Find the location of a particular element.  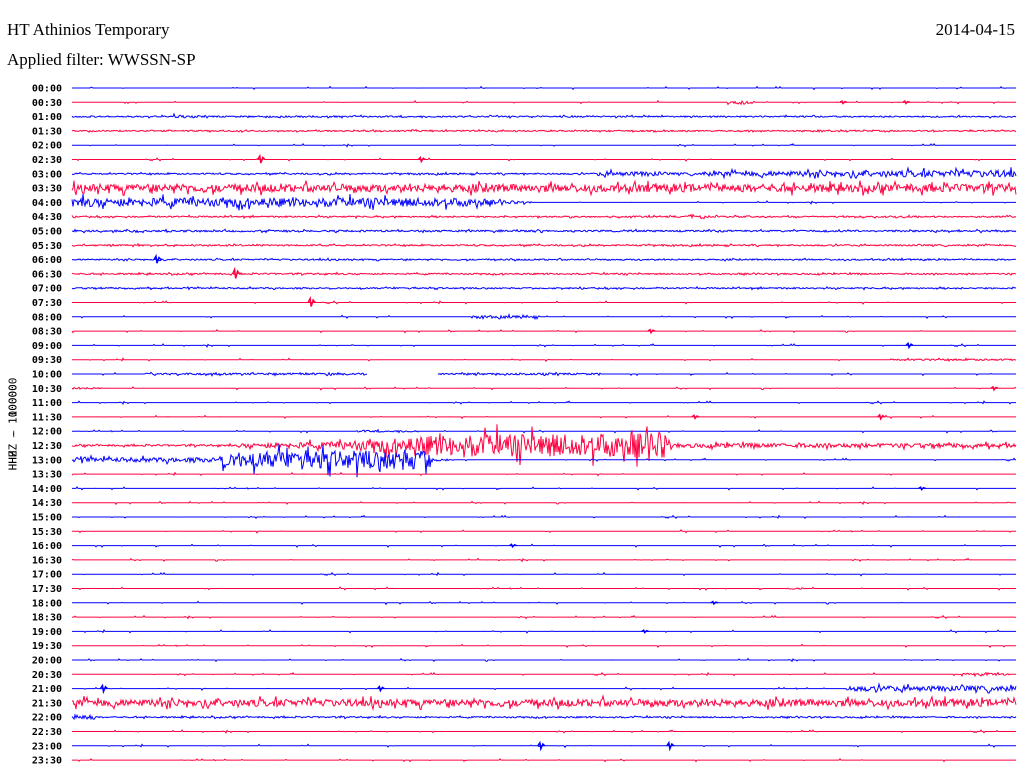

time-label: 04:00 is located at coordinates (47, 203).